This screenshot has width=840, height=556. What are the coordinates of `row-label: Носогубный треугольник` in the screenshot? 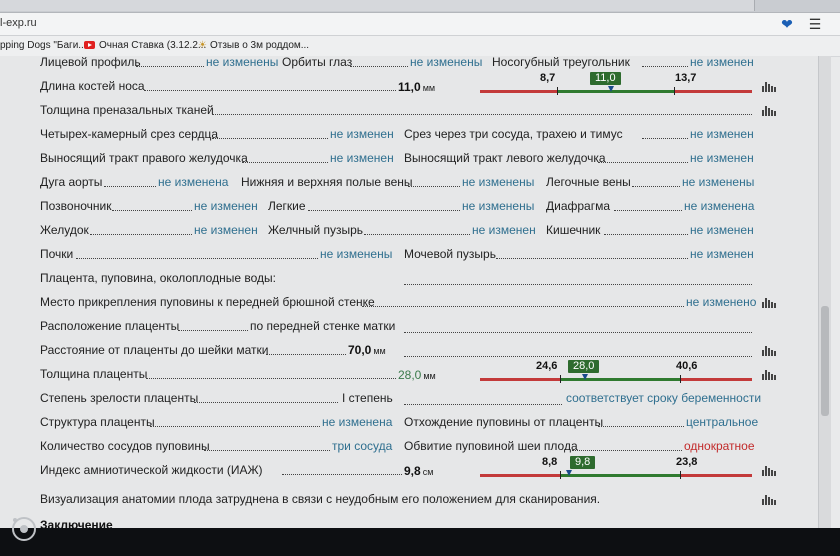 It's located at (561, 62).